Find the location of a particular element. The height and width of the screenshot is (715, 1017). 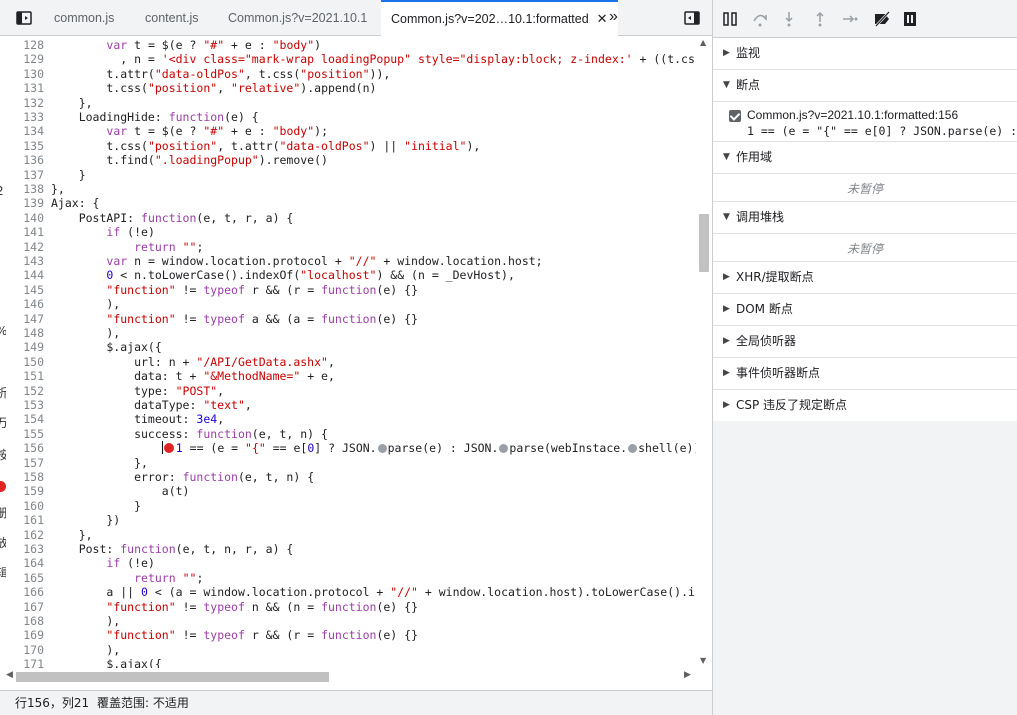

line-number: 155 is located at coordinates (25, 434).